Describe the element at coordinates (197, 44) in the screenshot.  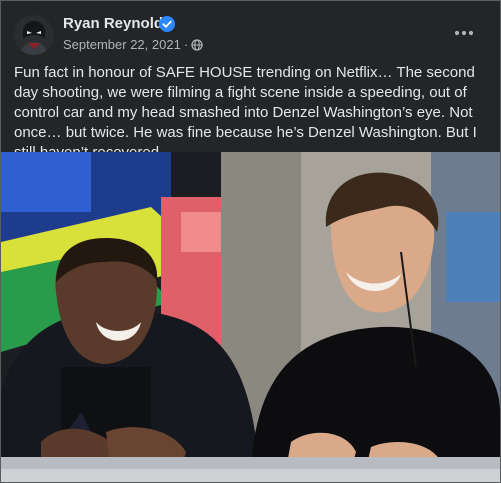
I see `globe-icon` at that location.